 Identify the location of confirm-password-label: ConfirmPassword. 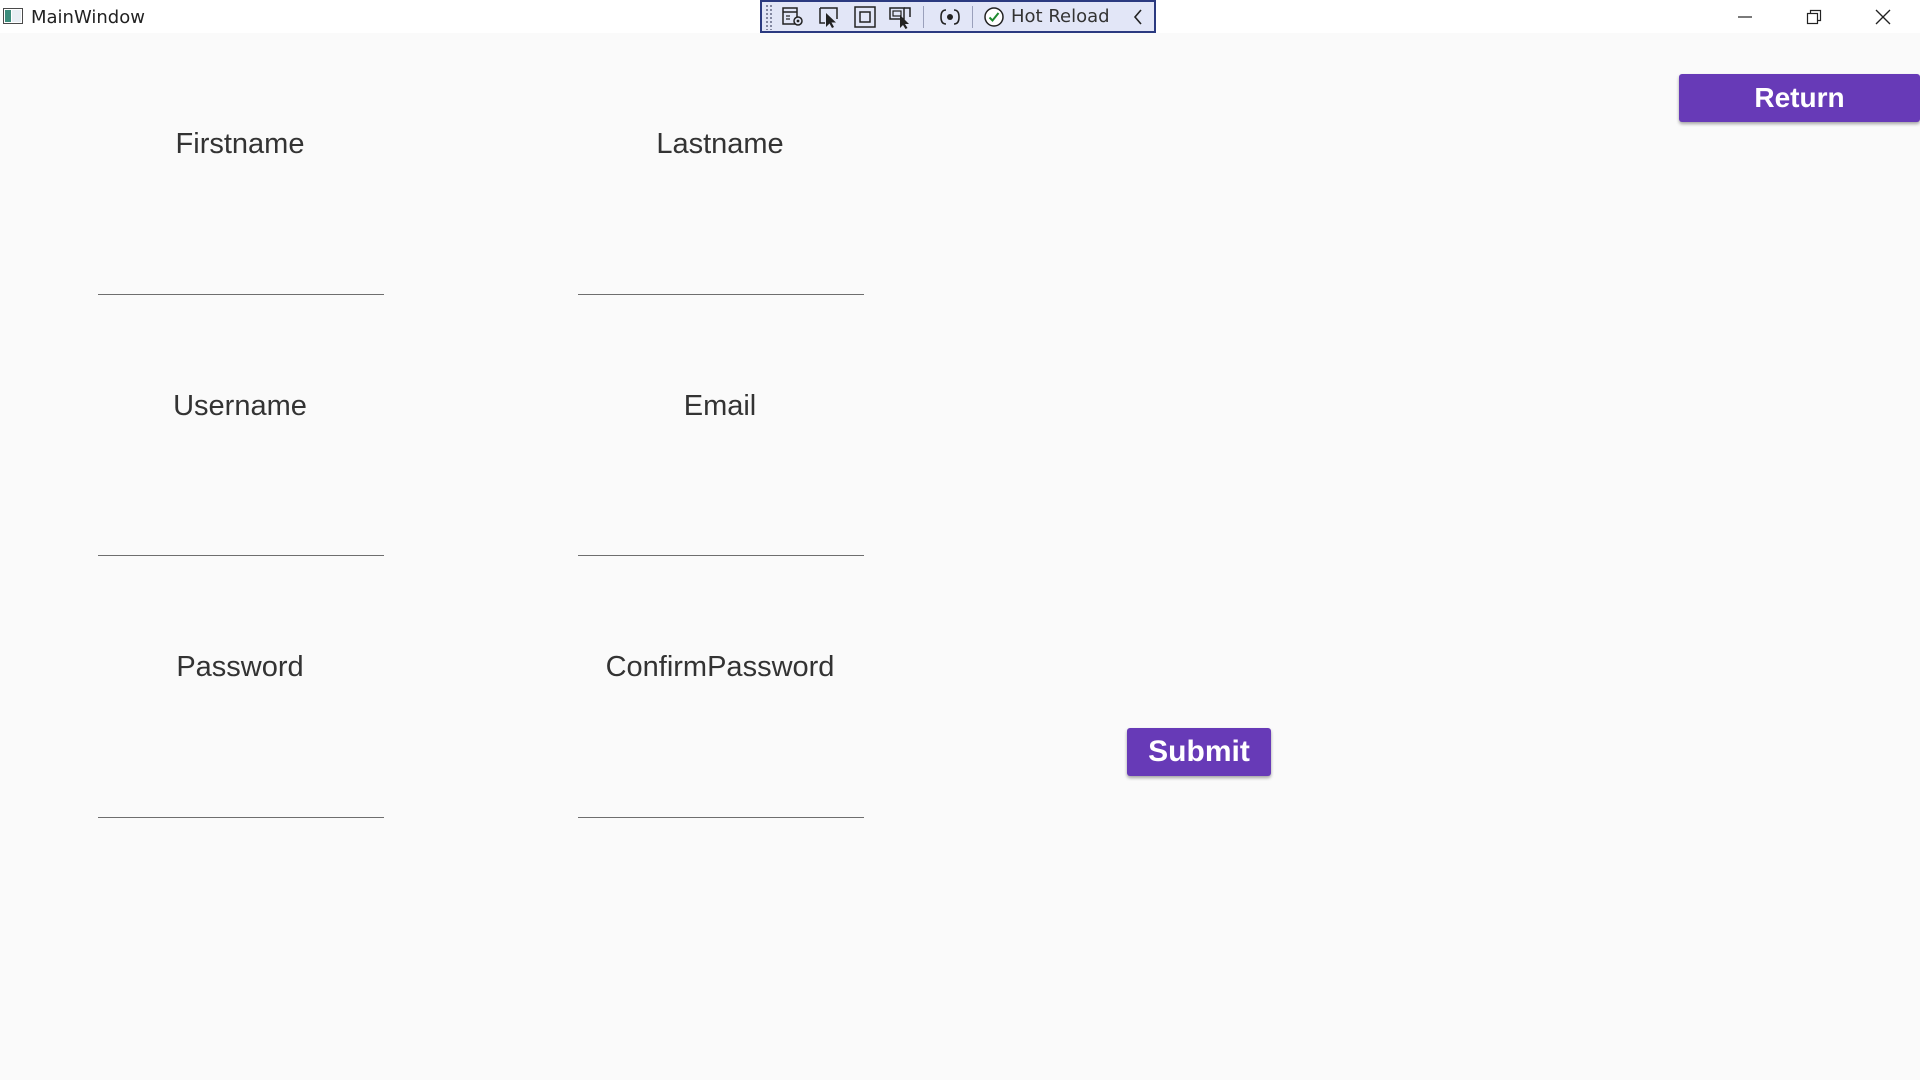
(720, 667).